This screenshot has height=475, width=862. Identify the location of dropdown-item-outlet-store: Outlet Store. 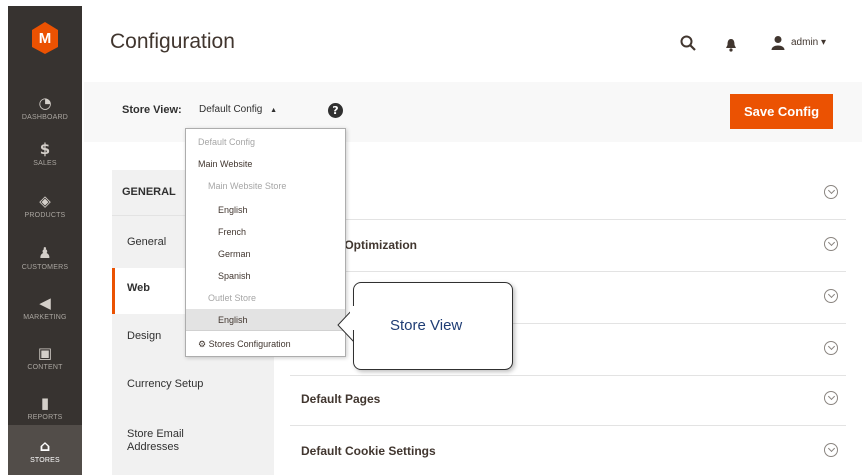
(232, 298).